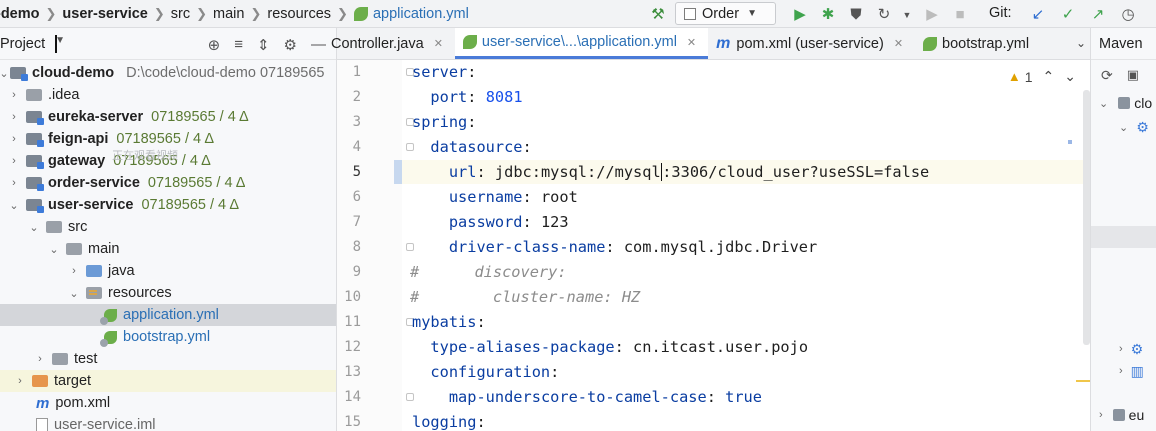  Describe the element at coordinates (1136, 415) in the screenshot. I see `maven-item-label: eu` at that location.